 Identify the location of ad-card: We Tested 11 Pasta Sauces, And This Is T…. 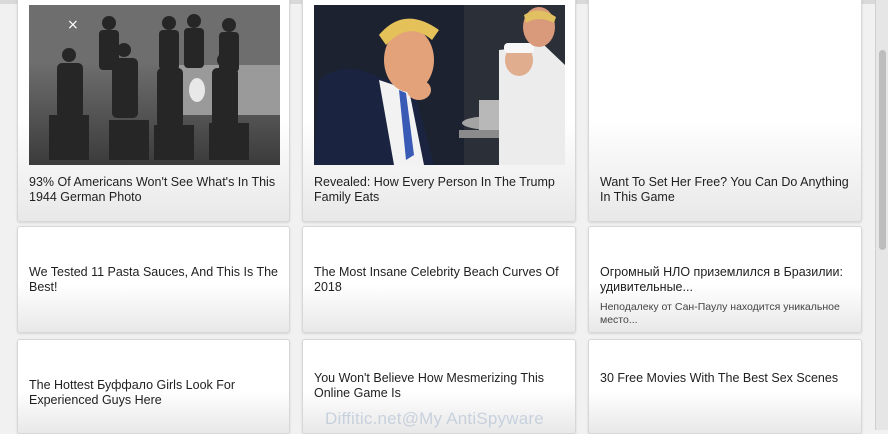
(153, 279).